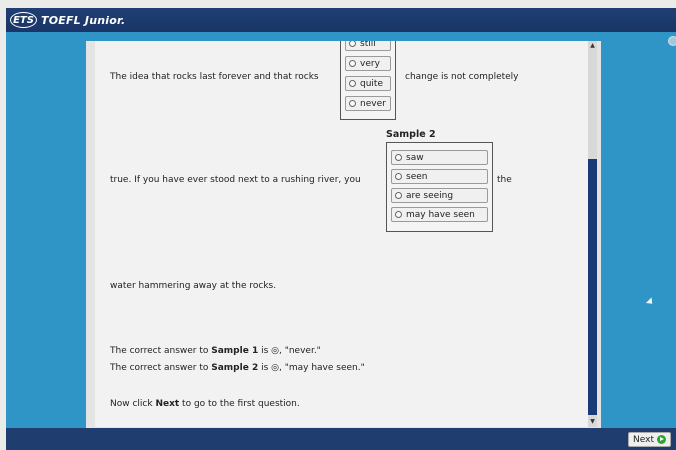 This screenshot has height=450, width=676. I want to click on sample-1-option-a: still, so click(368, 46).